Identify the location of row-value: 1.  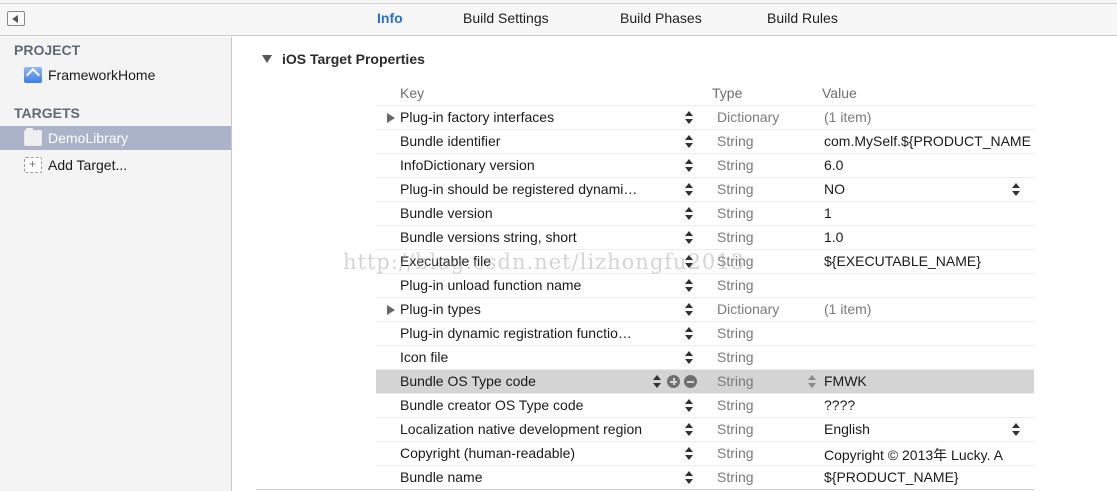
(929, 213).